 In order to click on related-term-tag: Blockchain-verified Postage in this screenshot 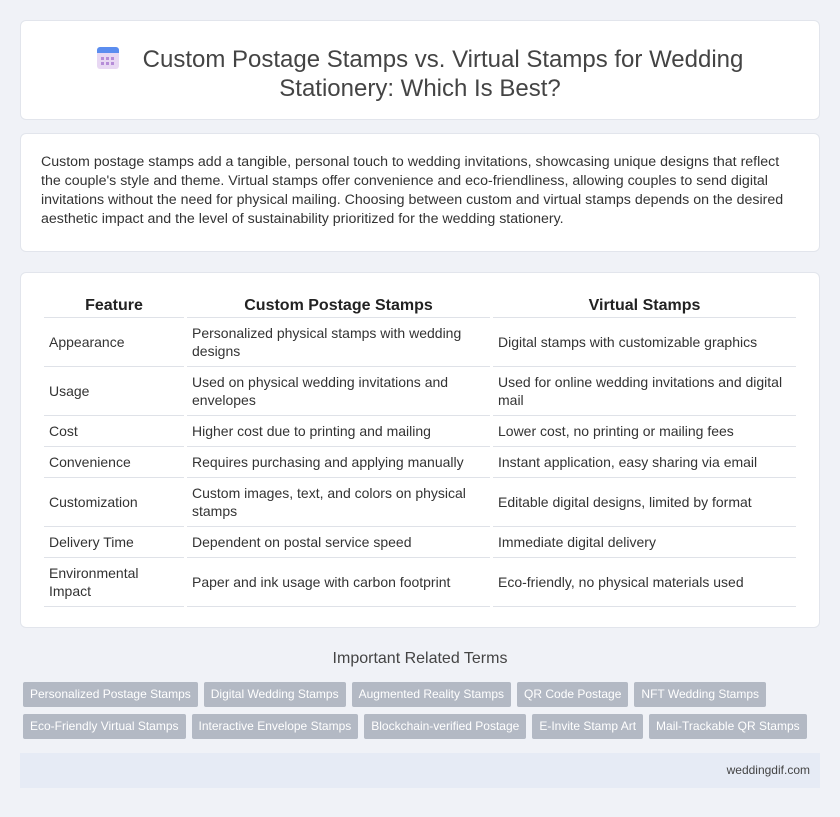, I will do `click(445, 726)`.